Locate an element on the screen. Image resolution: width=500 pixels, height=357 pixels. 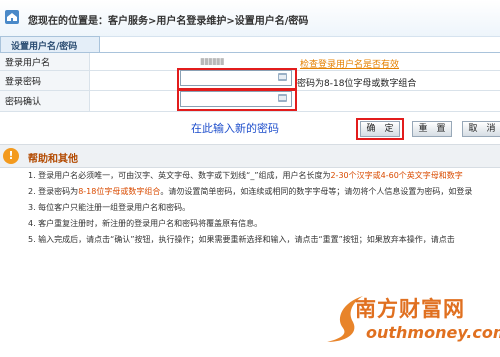
help-text: 2. 登录密码为 is located at coordinates (53, 191).